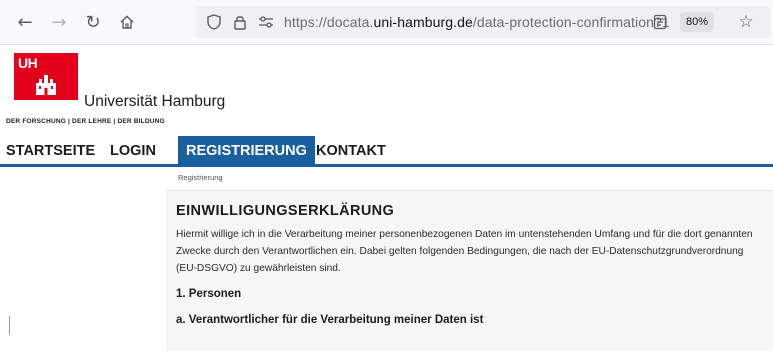 The image size is (773, 351). What do you see at coordinates (329, 22) in the screenshot?
I see `url-prefix: https://docata.` at bounding box center [329, 22].